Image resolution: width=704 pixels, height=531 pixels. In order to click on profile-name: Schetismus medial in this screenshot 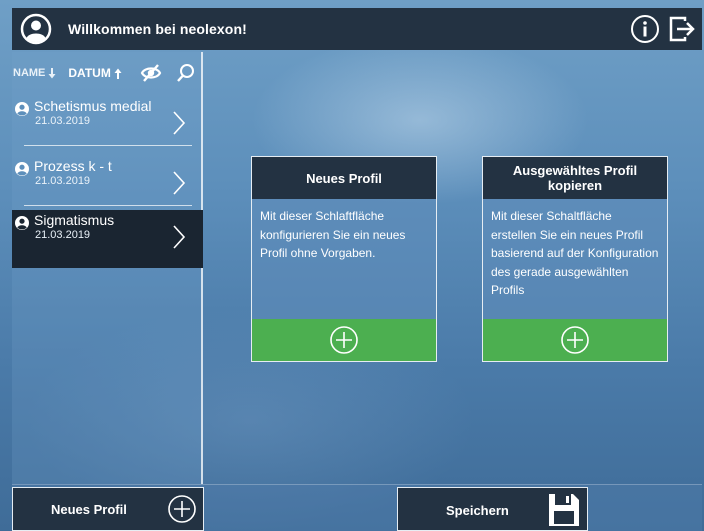, I will do `click(93, 106)`.